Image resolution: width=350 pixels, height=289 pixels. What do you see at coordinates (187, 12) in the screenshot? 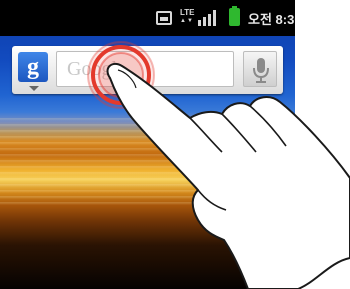
I see `lte-label: LTE` at bounding box center [187, 12].